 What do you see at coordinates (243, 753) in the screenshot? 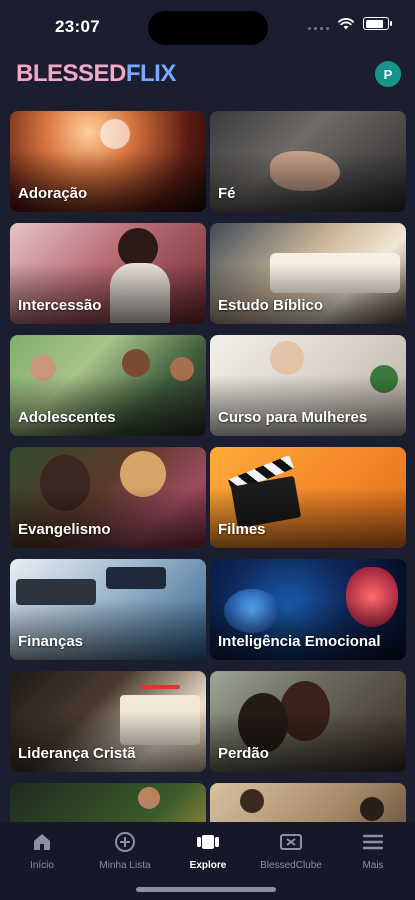
I see `category-label: Perdão` at bounding box center [243, 753].